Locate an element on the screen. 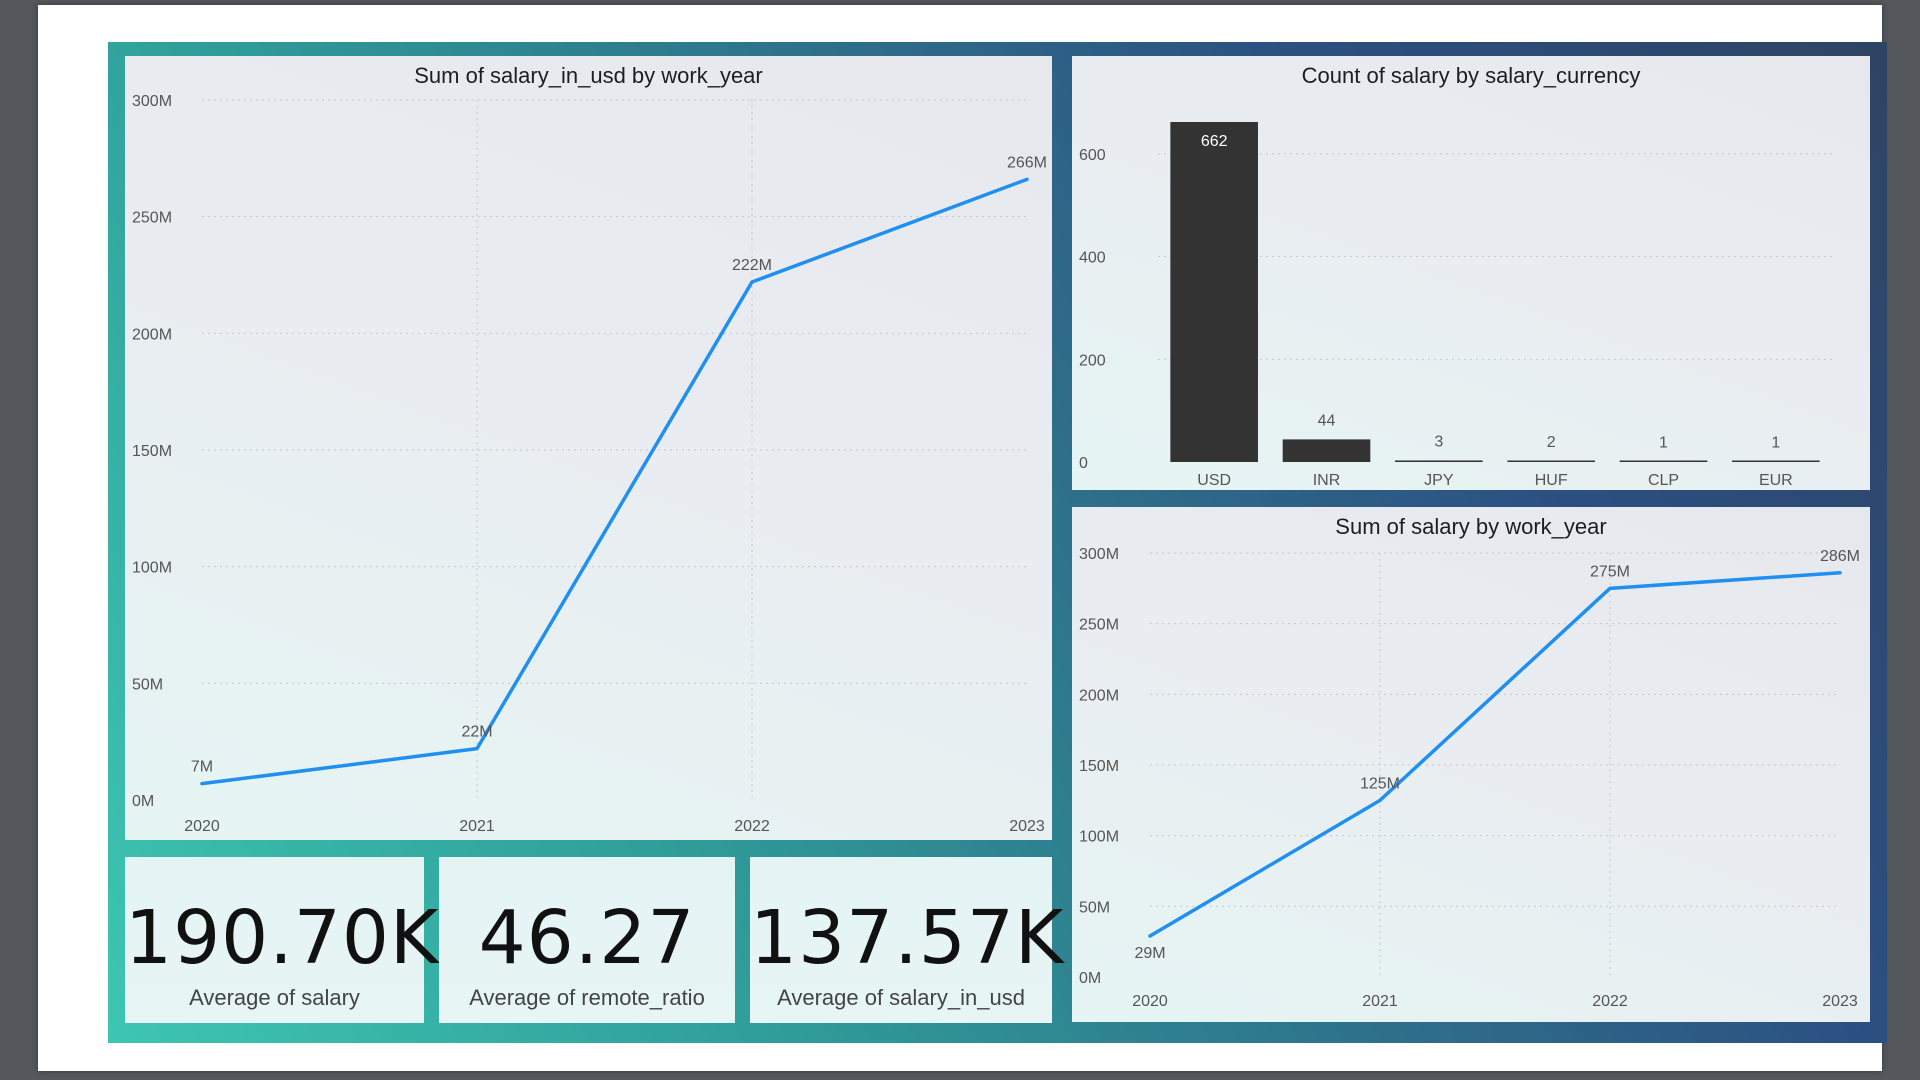  x-tick-label: USD is located at coordinates (1214, 480).